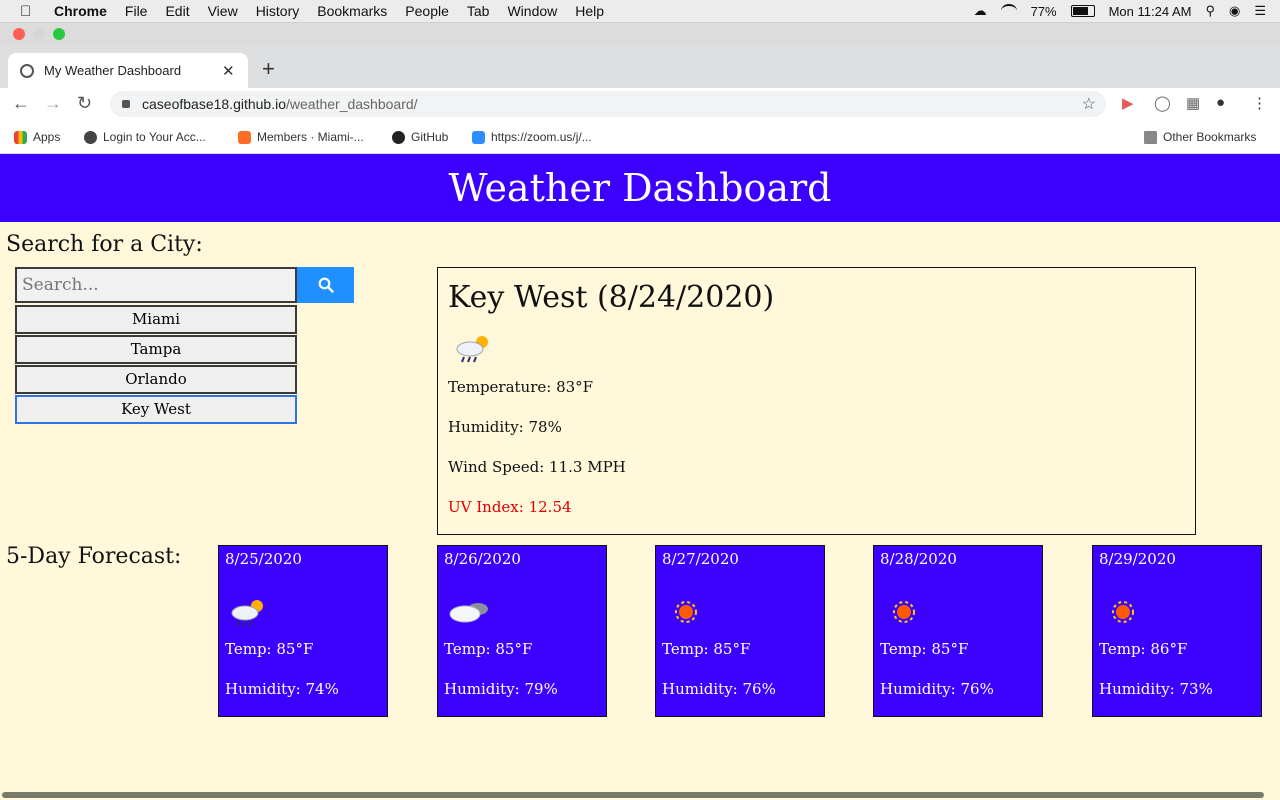 This screenshot has width=1280, height=800. Describe the element at coordinates (263, 559) in the screenshot. I see `forecast-date: 8/25/2020` at that location.